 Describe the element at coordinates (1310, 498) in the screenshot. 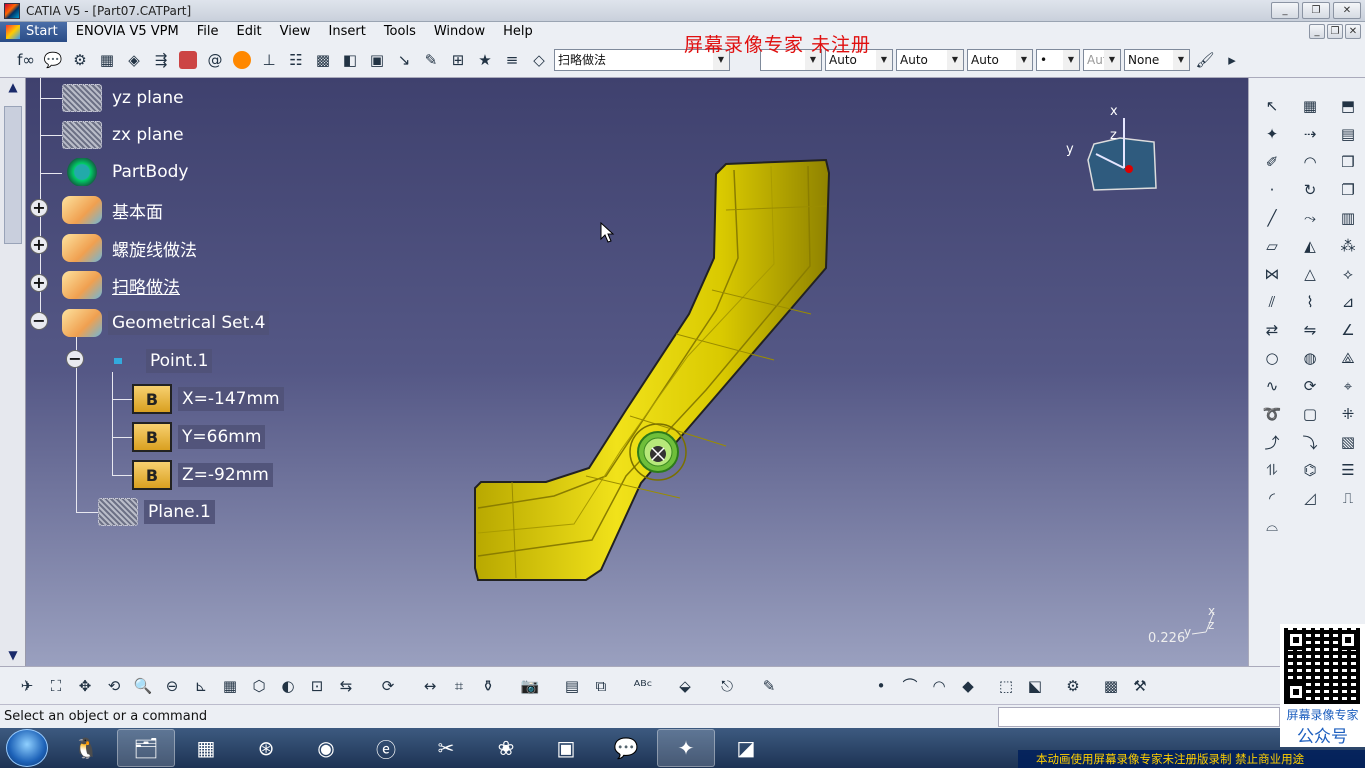

I see `chamfer-icon: ◿` at that location.